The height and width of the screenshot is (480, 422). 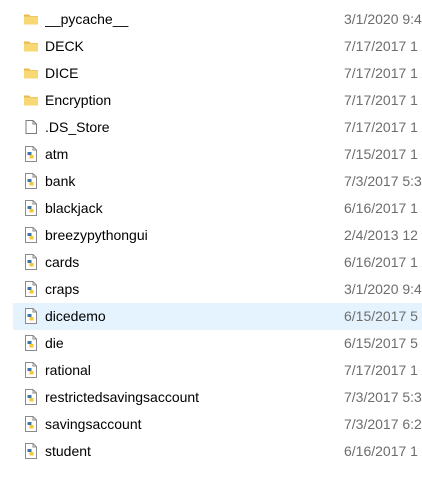 What do you see at coordinates (31, 127) in the screenshot?
I see `blank-file-icon` at bounding box center [31, 127].